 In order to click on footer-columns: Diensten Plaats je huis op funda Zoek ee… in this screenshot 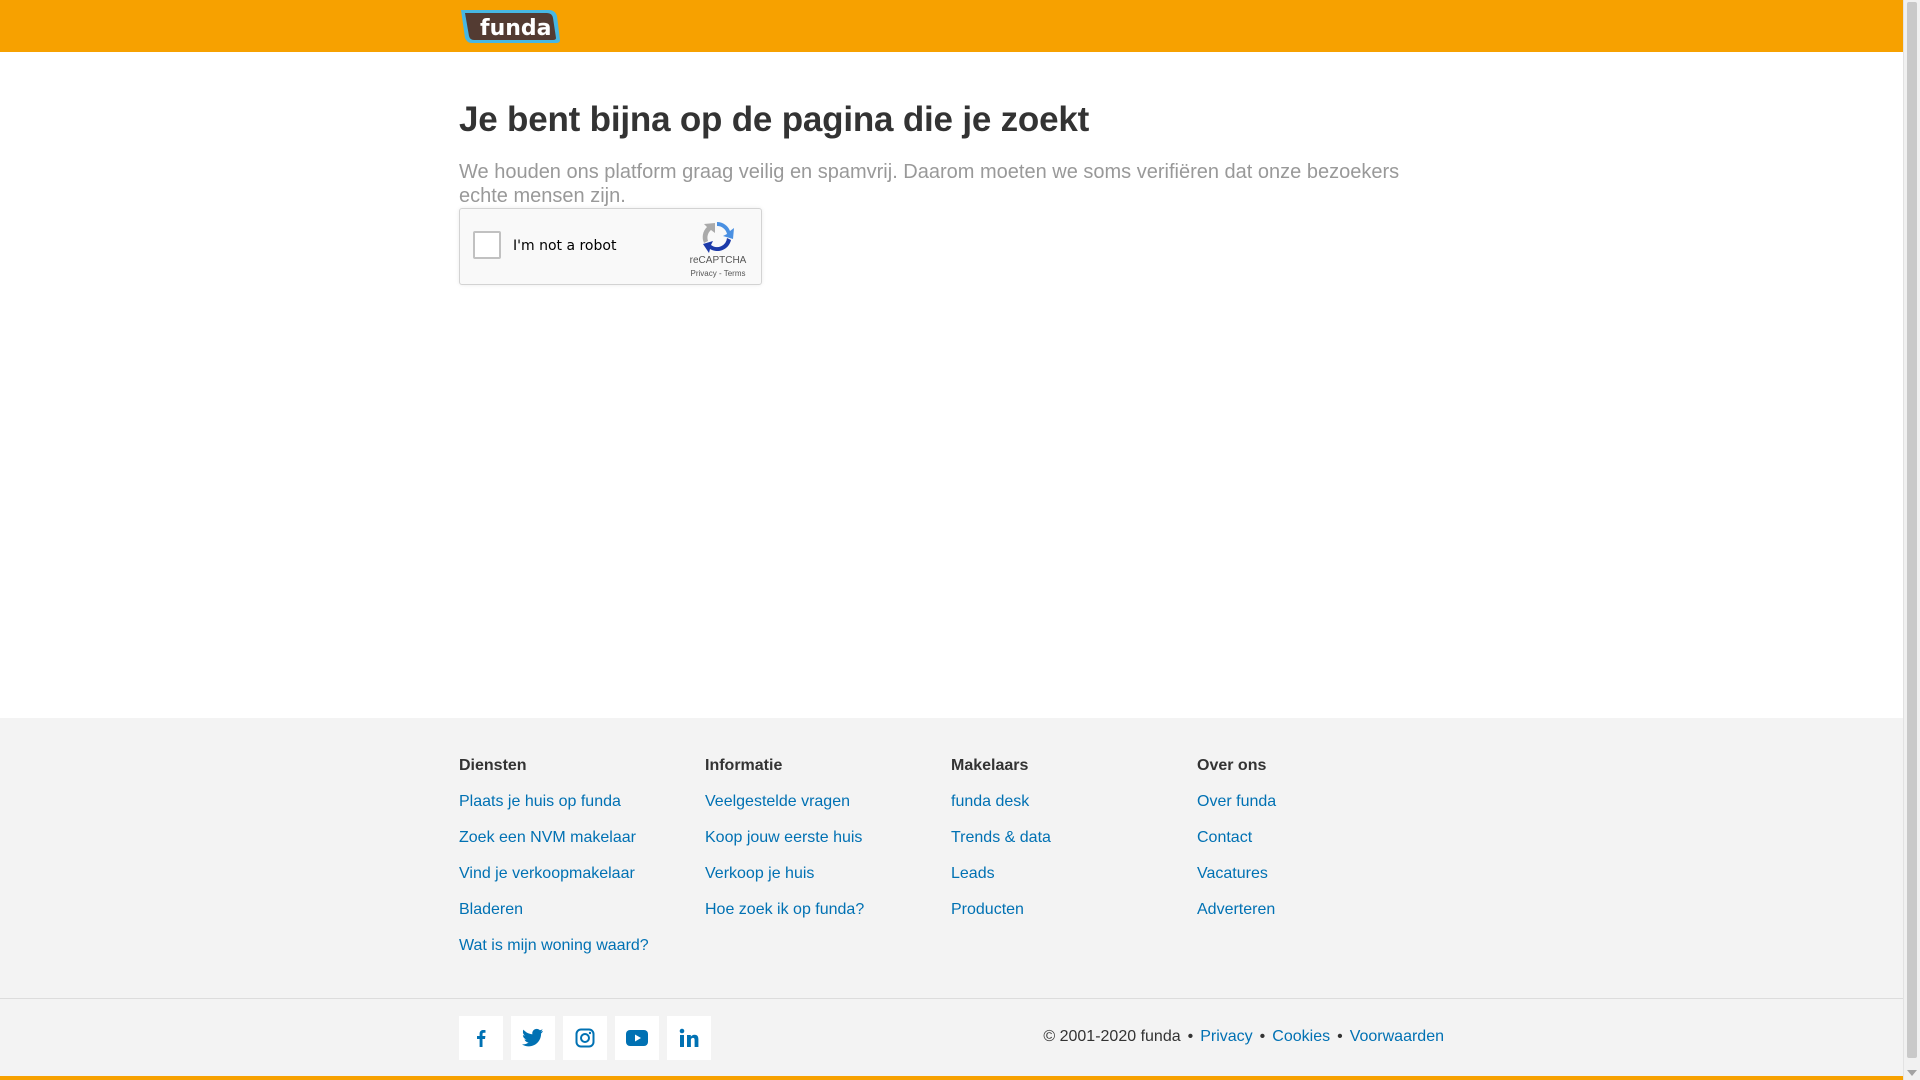, I will do `click(959, 876)`.